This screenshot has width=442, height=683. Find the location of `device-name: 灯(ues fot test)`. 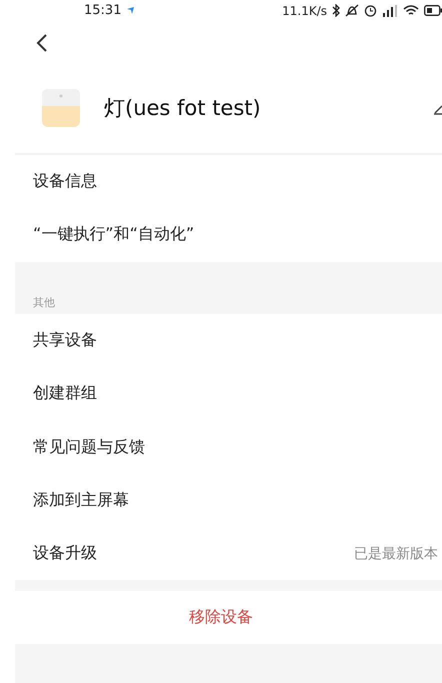

device-name: 灯(ues fot test) is located at coordinates (182, 108).